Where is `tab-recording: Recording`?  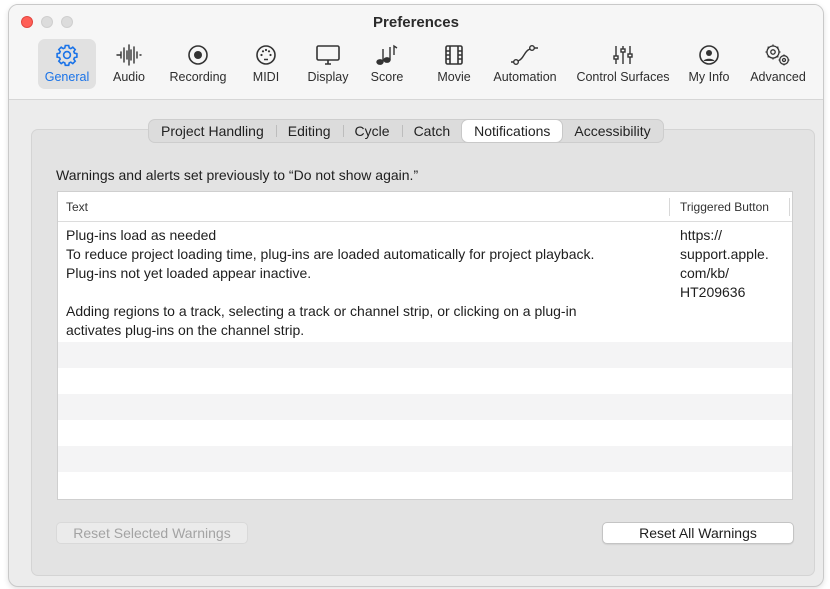
tab-recording: Recording is located at coordinates (198, 64).